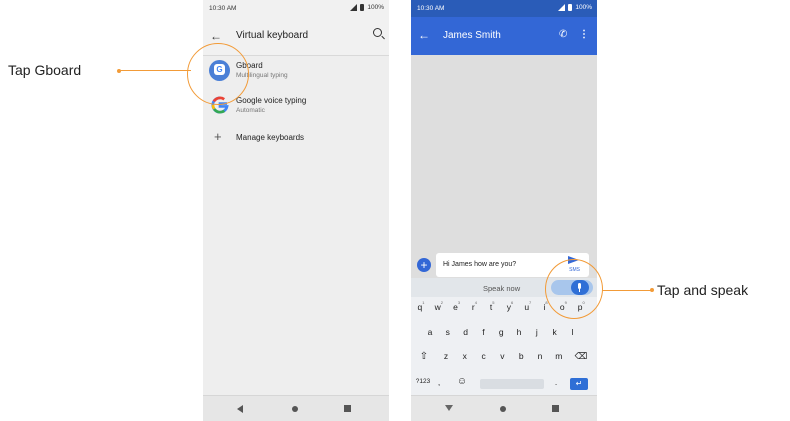  What do you see at coordinates (480, 264) in the screenshot?
I see `message-text: Hi James how are you?` at bounding box center [480, 264].